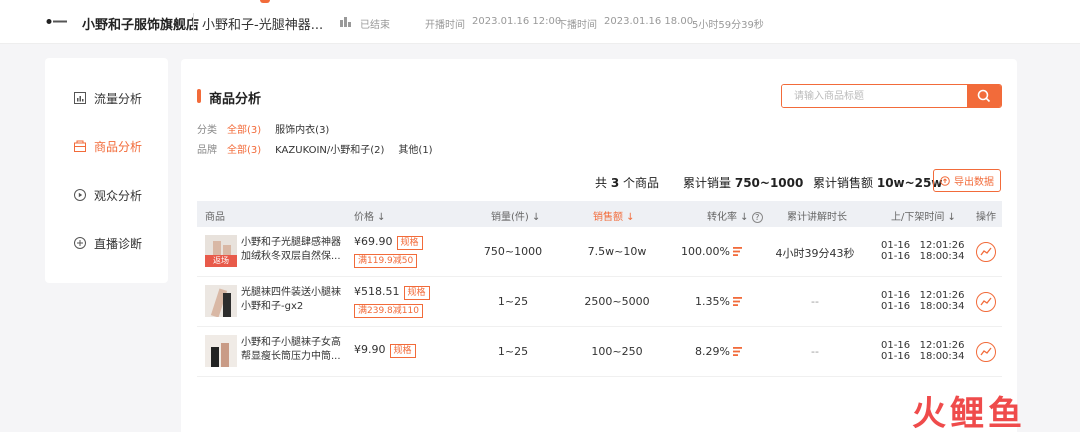 This screenshot has height=432, width=1080. Describe the element at coordinates (843, 183) in the screenshot. I see `amount-label: 累计销售额` at that location.